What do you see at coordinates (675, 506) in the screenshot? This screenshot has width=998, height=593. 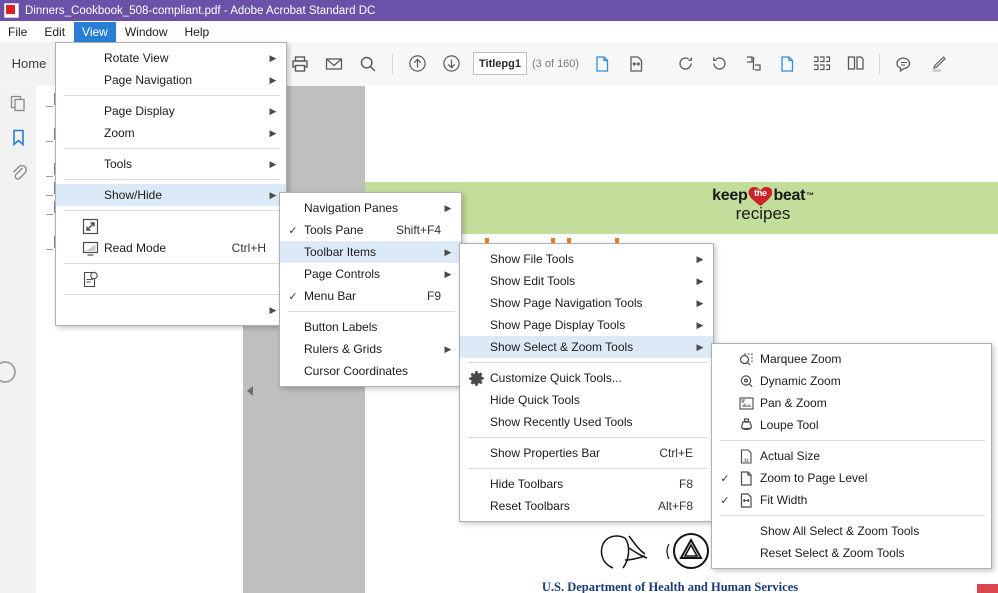 I see `menu-accelerator: Alt+F8` at bounding box center [675, 506].